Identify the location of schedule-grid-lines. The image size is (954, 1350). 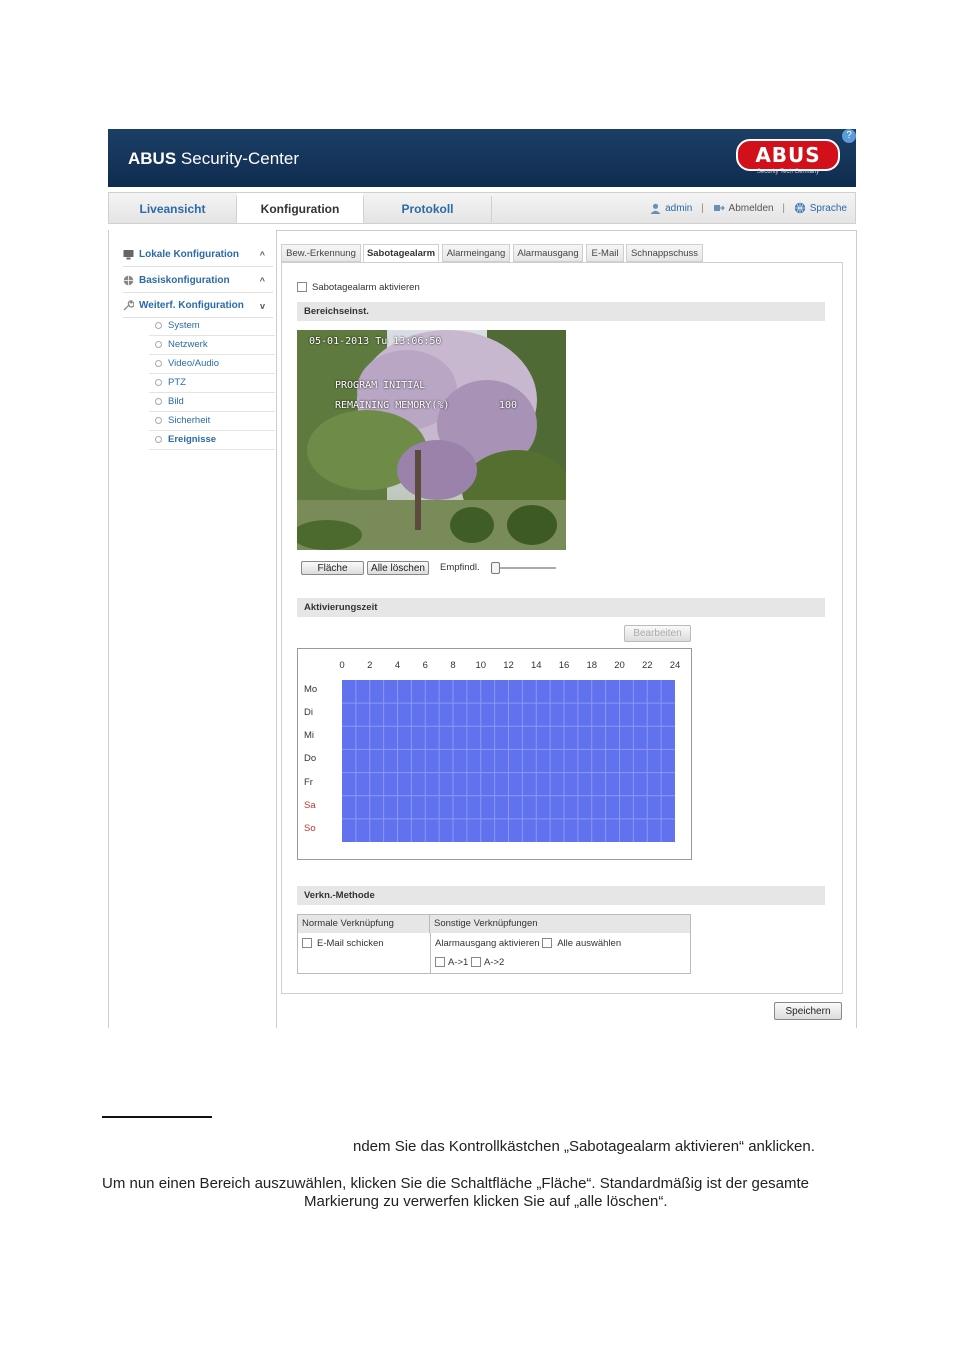
(508, 761).